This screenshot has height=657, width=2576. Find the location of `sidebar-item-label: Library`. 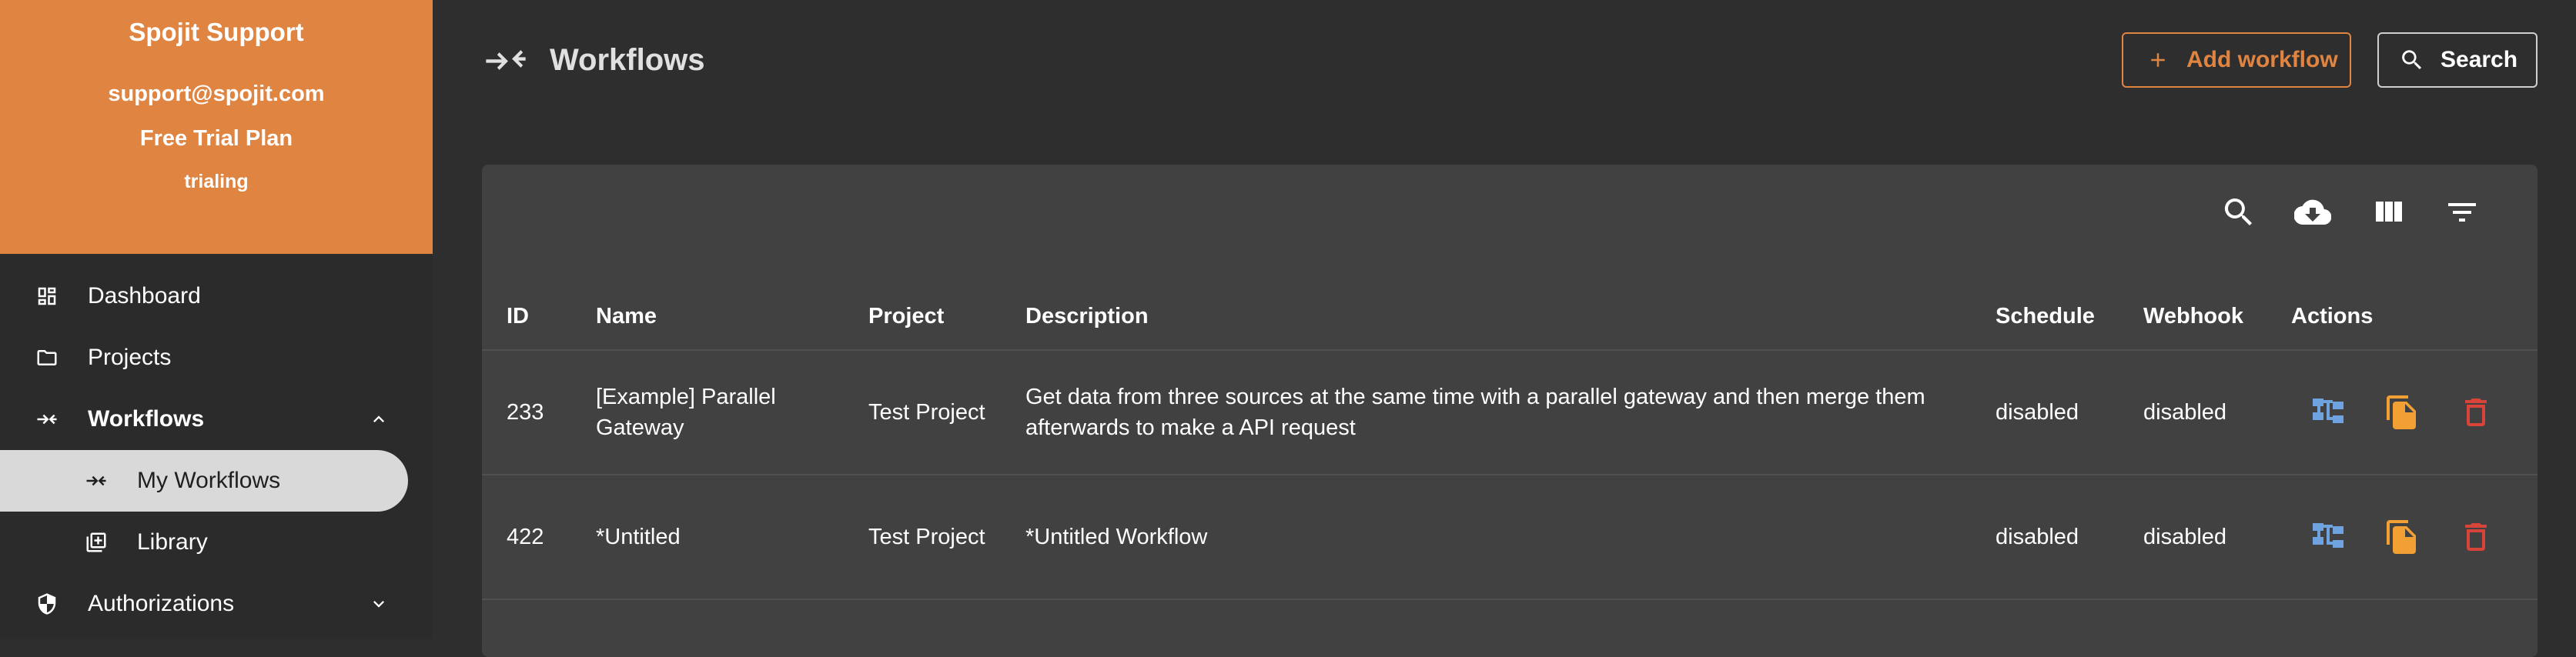

sidebar-item-label: Library is located at coordinates (173, 542).